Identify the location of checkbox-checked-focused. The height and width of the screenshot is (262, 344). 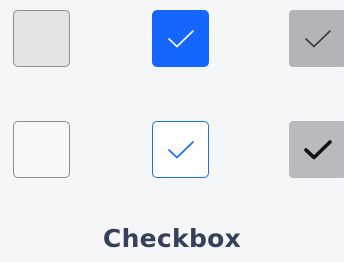
(180, 38).